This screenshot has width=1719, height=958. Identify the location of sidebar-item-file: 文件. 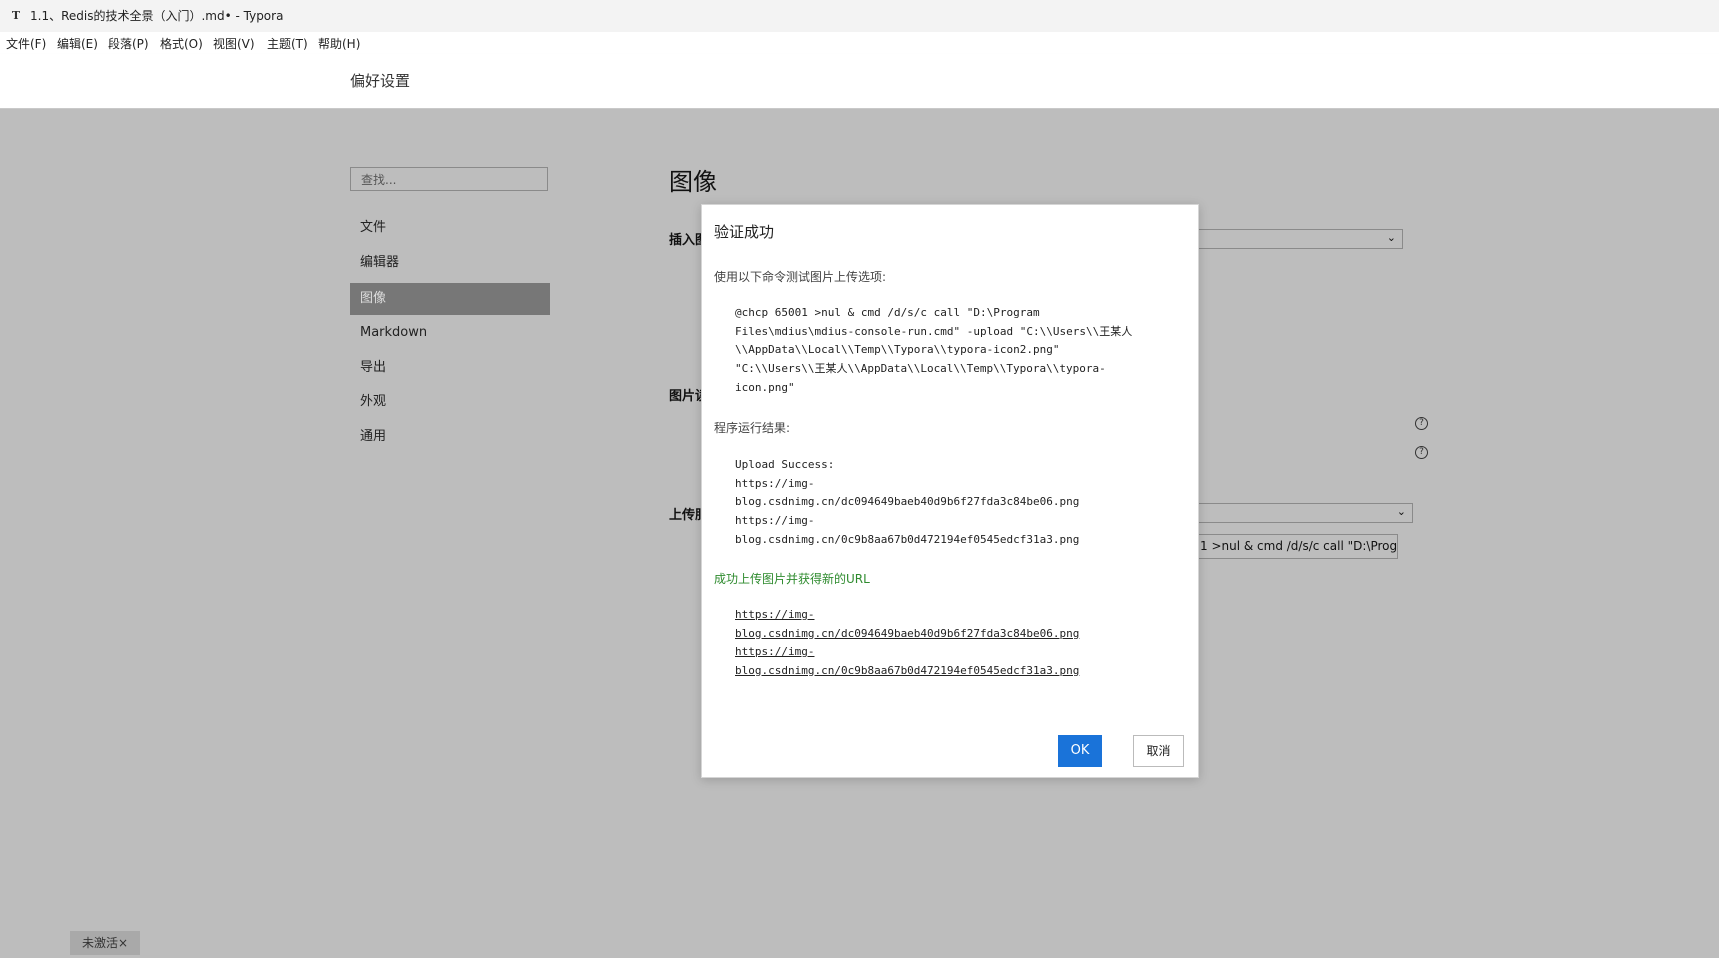
(450, 228).